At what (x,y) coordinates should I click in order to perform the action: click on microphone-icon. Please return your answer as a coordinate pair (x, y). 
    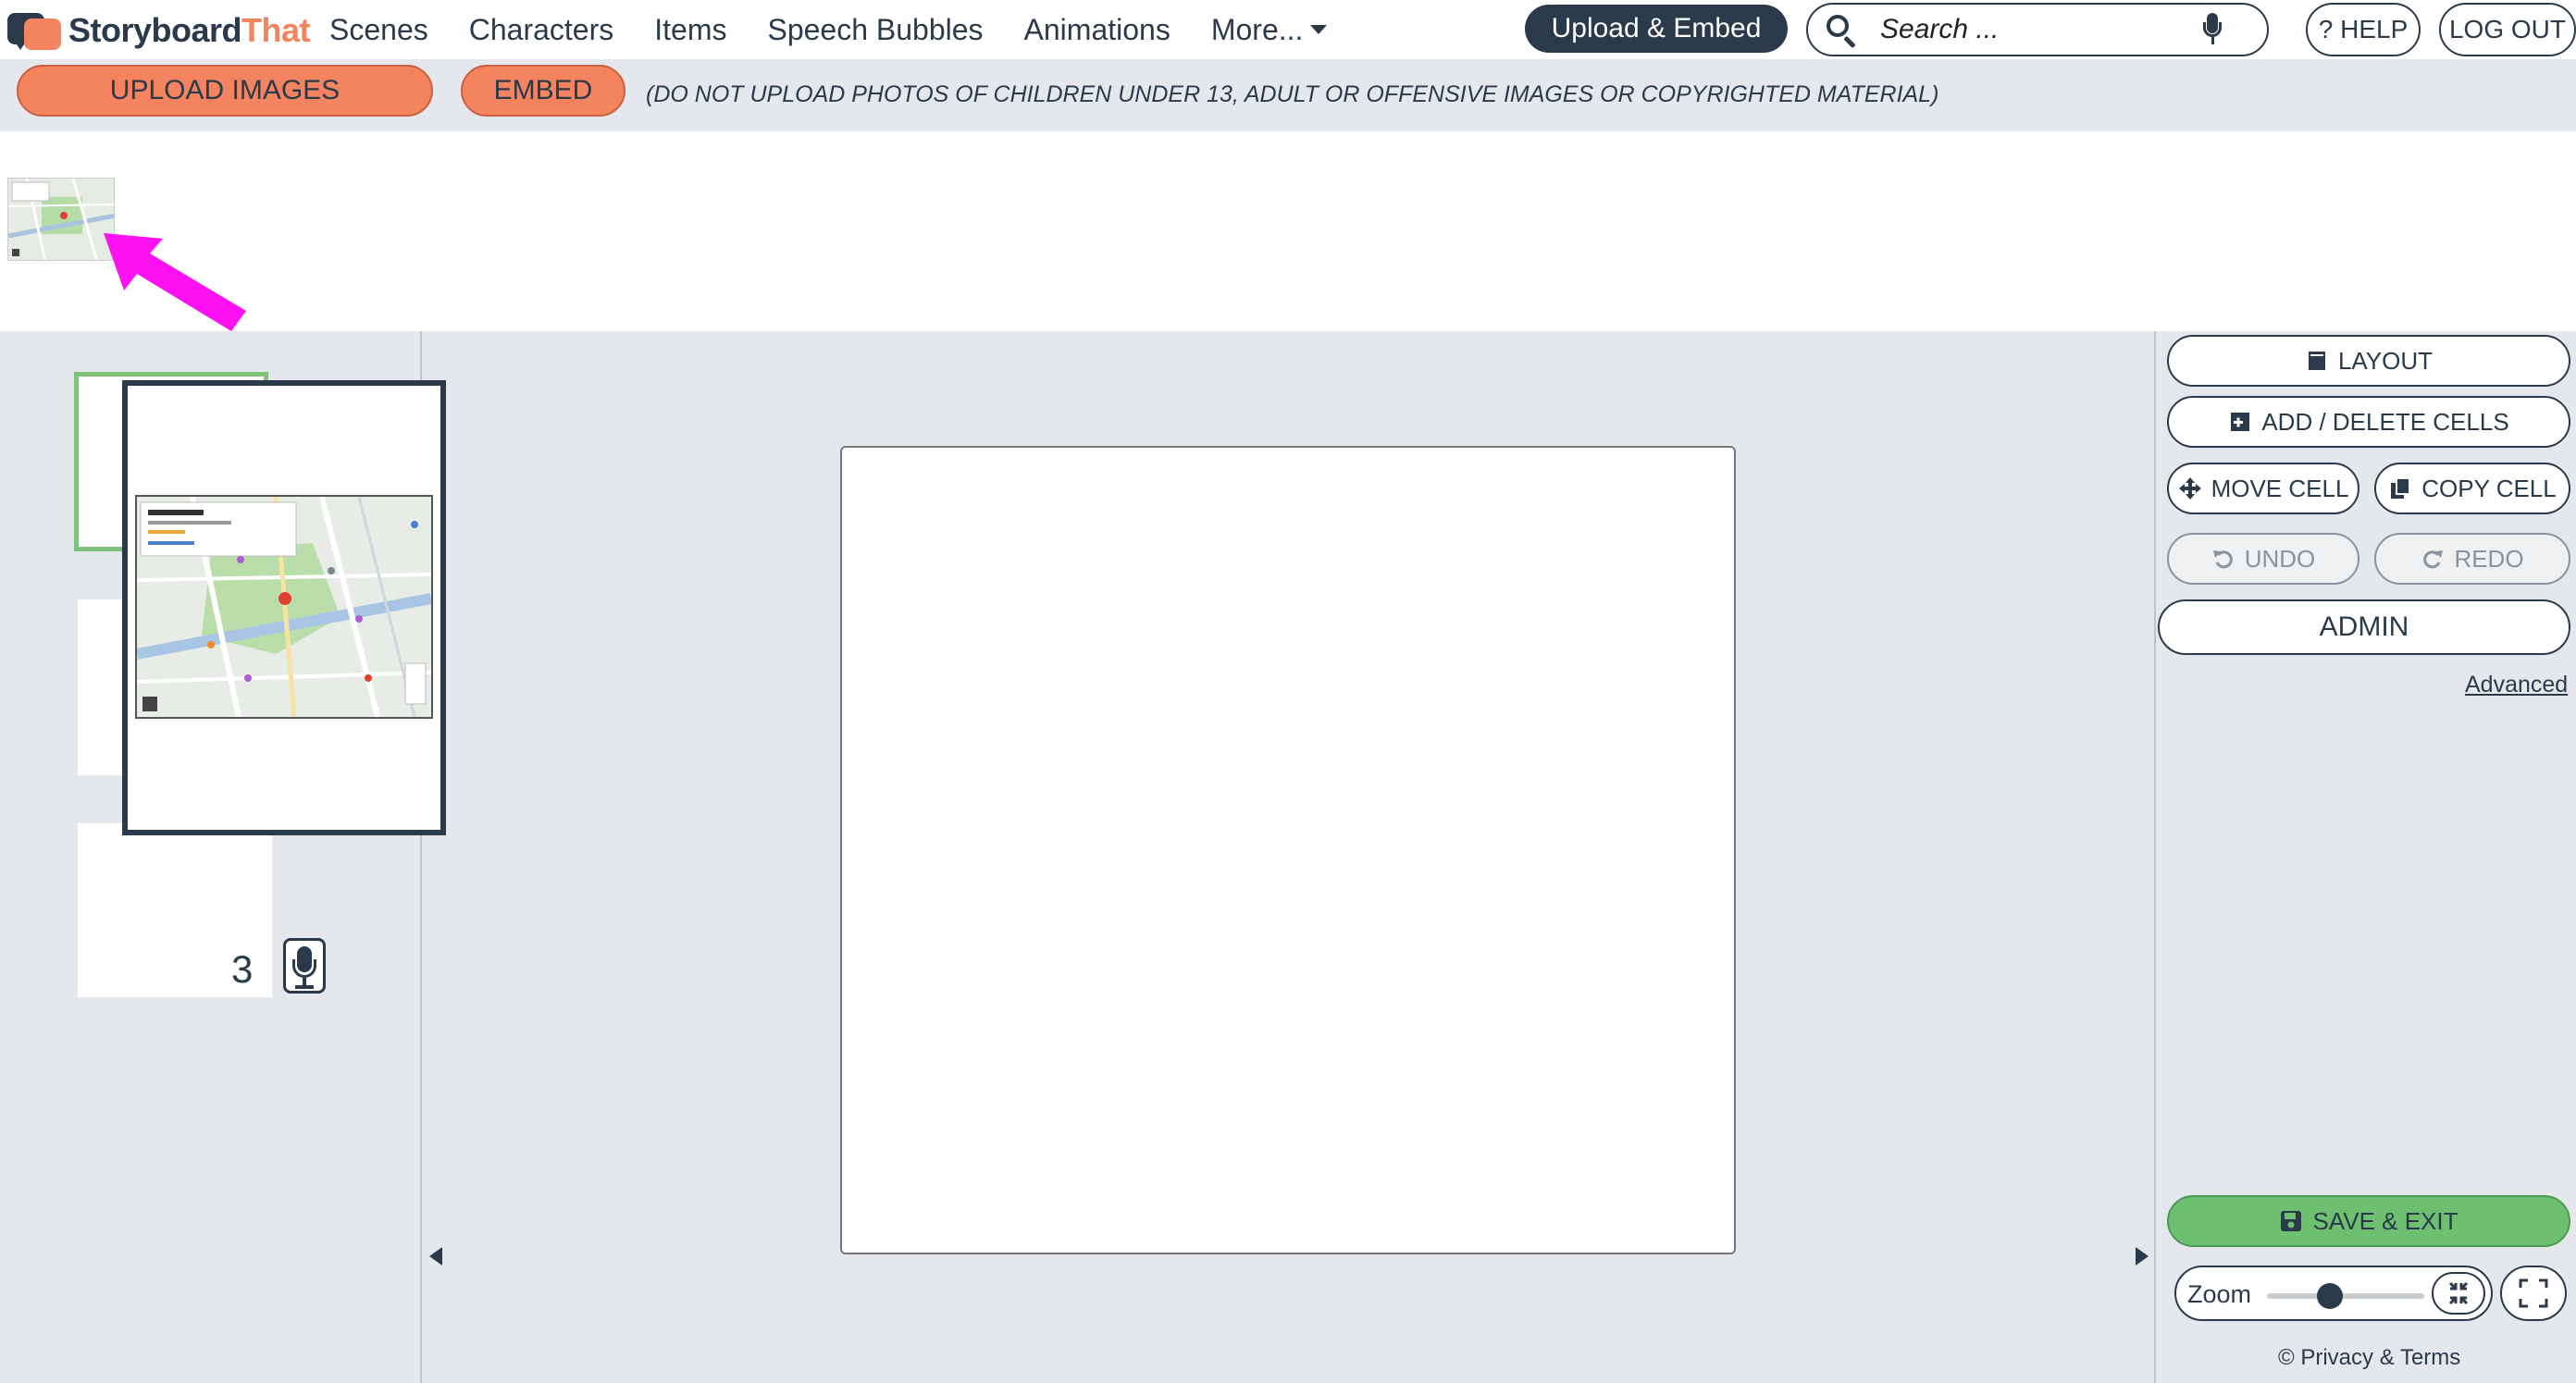
    Looking at the image, I should click on (2212, 30).